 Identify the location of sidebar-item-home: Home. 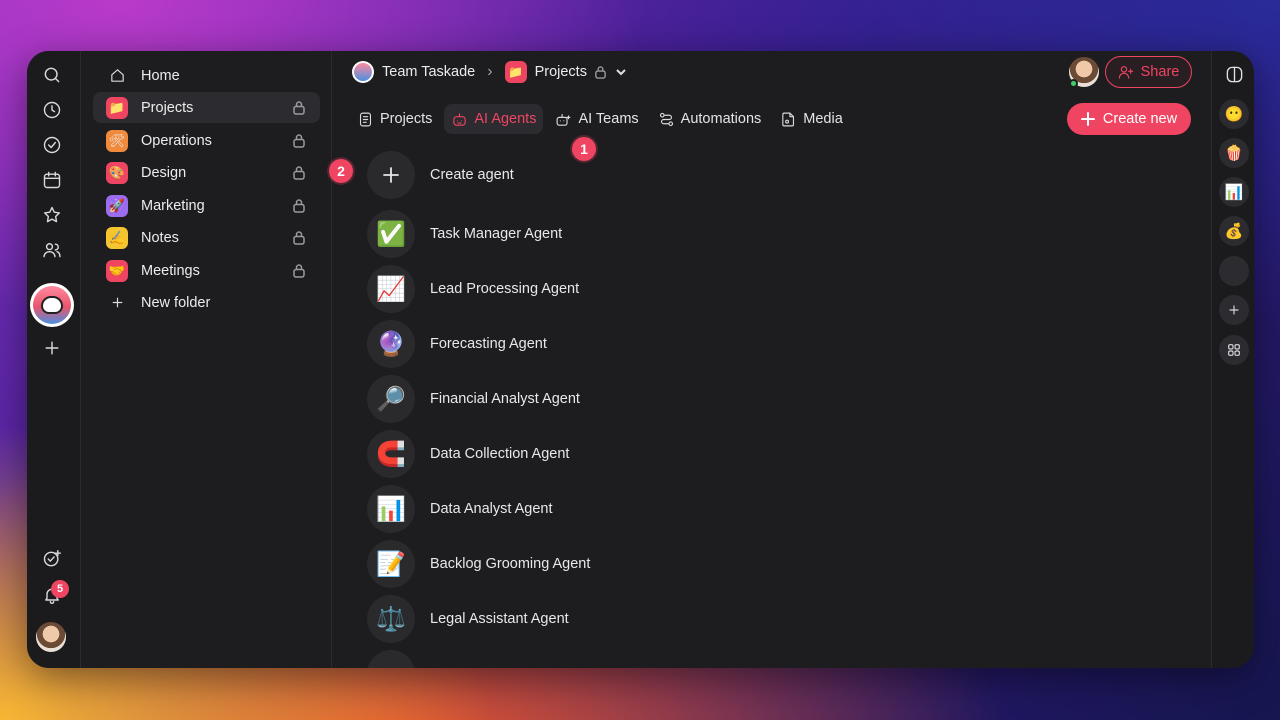
(206, 75).